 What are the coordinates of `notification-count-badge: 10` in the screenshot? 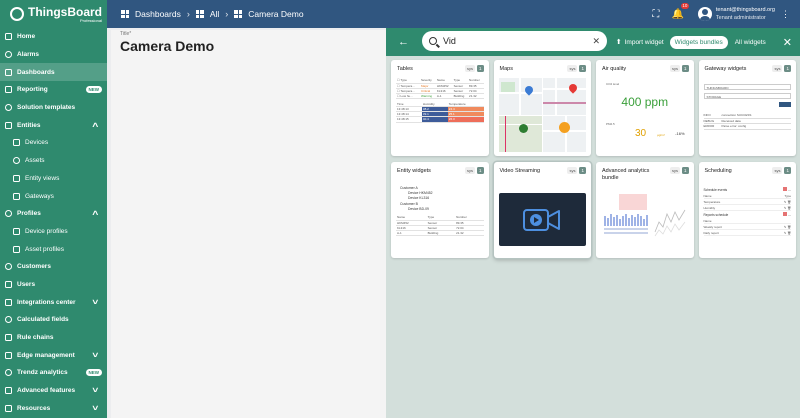 It's located at (684, 6).